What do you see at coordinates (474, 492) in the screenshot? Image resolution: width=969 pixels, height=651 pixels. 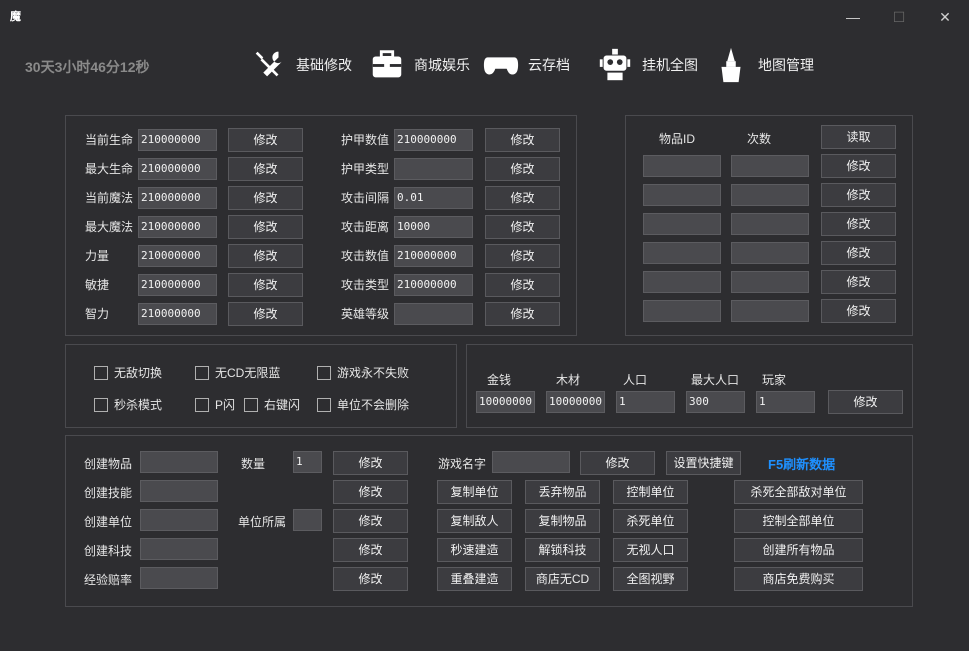 I see `copy-unit-button: 复制单位` at bounding box center [474, 492].